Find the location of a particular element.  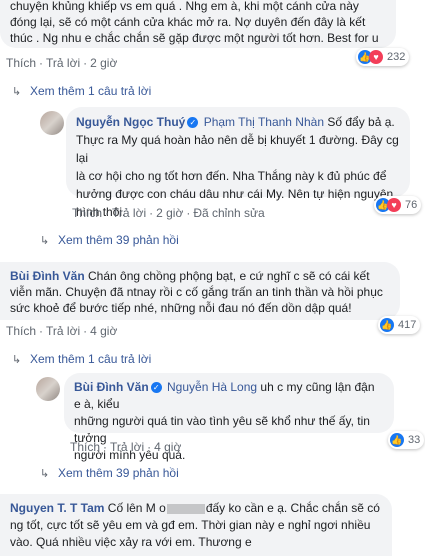

comment-text: Cố lên M o is located at coordinates (135, 508).